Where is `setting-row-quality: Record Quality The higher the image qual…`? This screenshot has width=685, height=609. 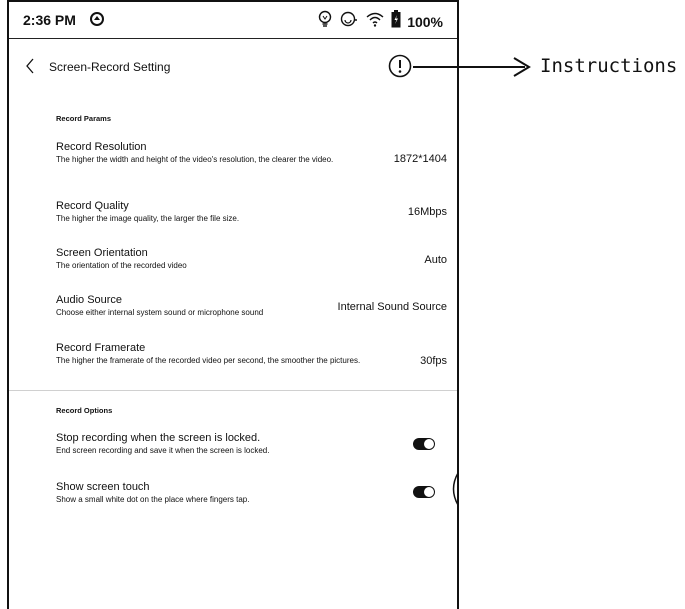 setting-row-quality: Record Quality The higher the image qual… is located at coordinates (251, 212).